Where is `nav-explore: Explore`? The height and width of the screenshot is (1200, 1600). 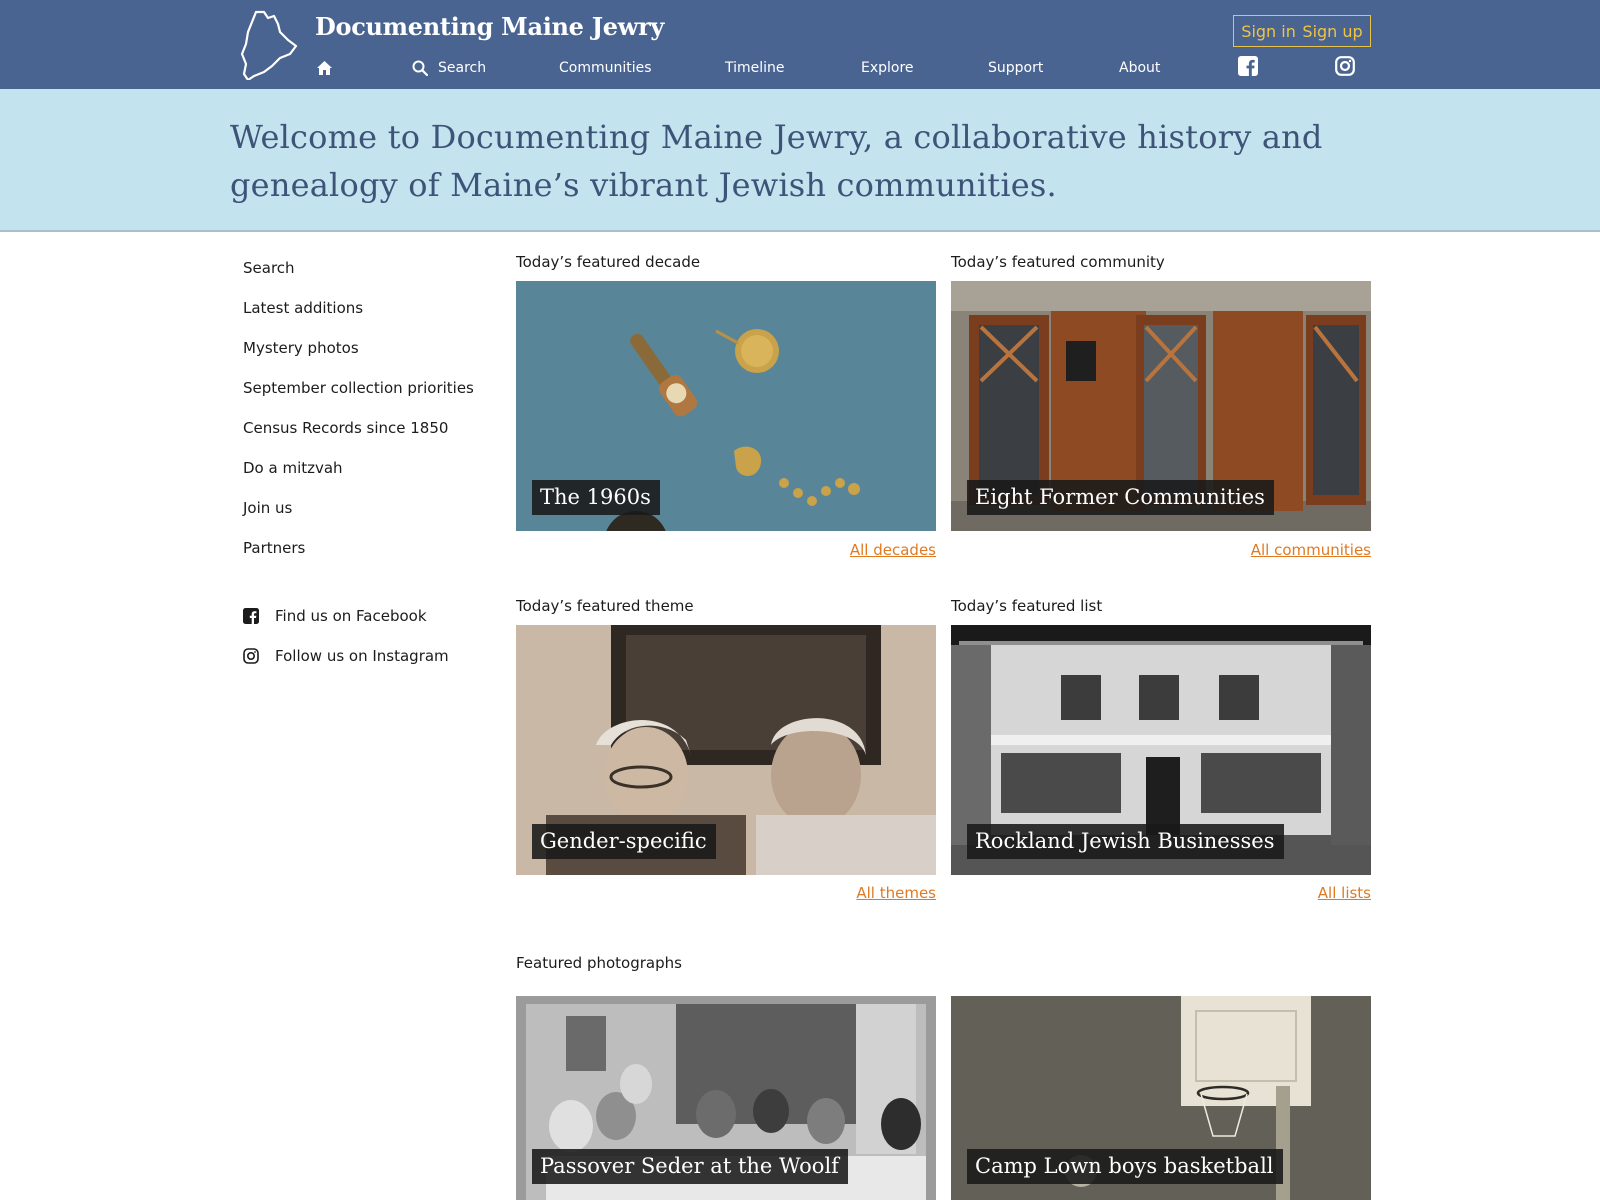 nav-explore: Explore is located at coordinates (887, 68).